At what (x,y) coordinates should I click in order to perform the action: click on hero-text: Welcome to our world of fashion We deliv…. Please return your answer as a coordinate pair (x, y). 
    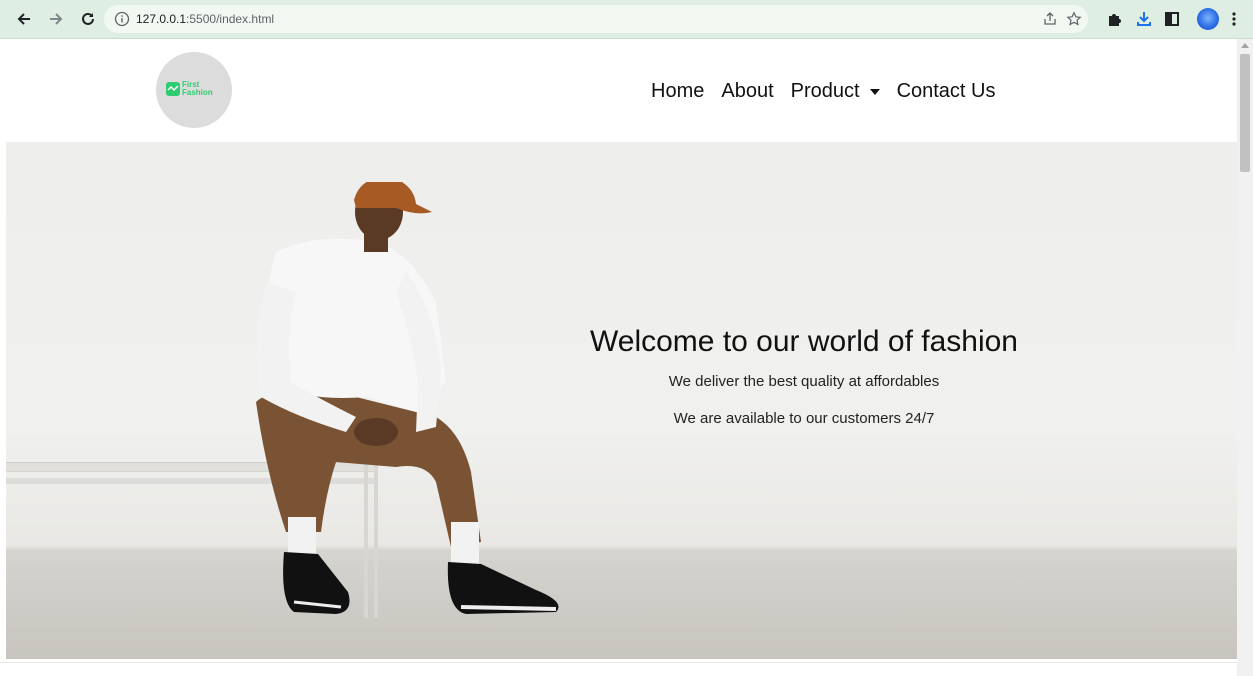
    Looking at the image, I should click on (804, 376).